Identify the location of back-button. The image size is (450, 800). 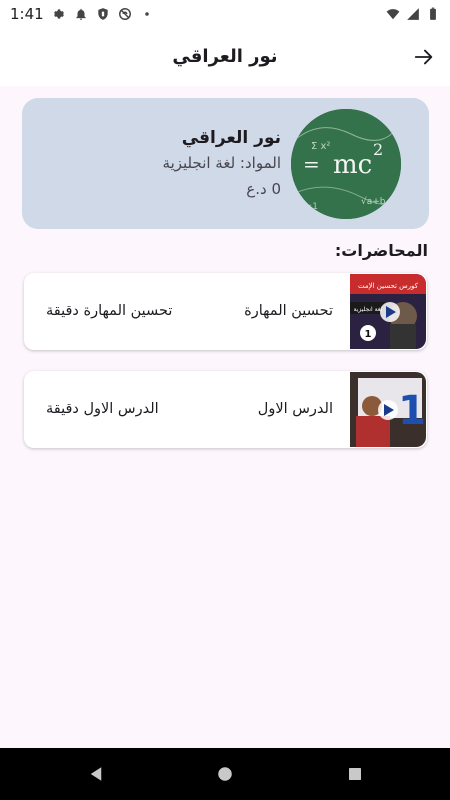
(424, 57).